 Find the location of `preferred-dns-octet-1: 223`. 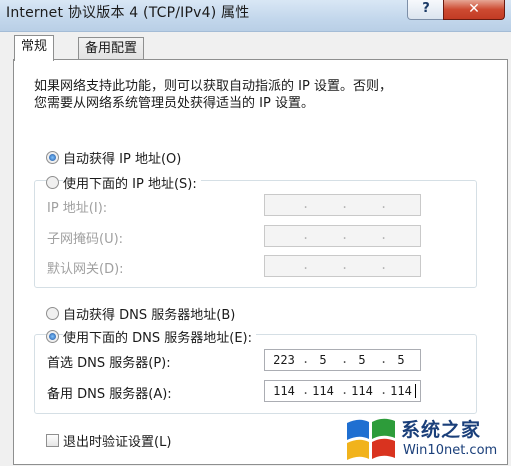

preferred-dns-octet-1: 223 is located at coordinates (284, 360).